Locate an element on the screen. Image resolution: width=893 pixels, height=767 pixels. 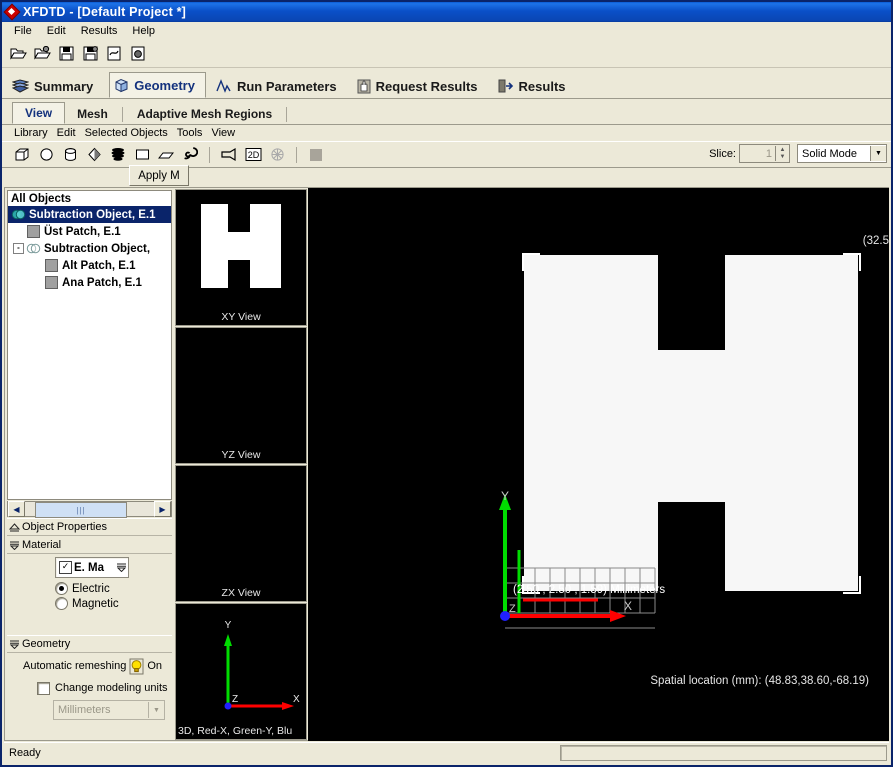
change-modeling-units-label: Change modeling units is located at coordinates (111, 688).